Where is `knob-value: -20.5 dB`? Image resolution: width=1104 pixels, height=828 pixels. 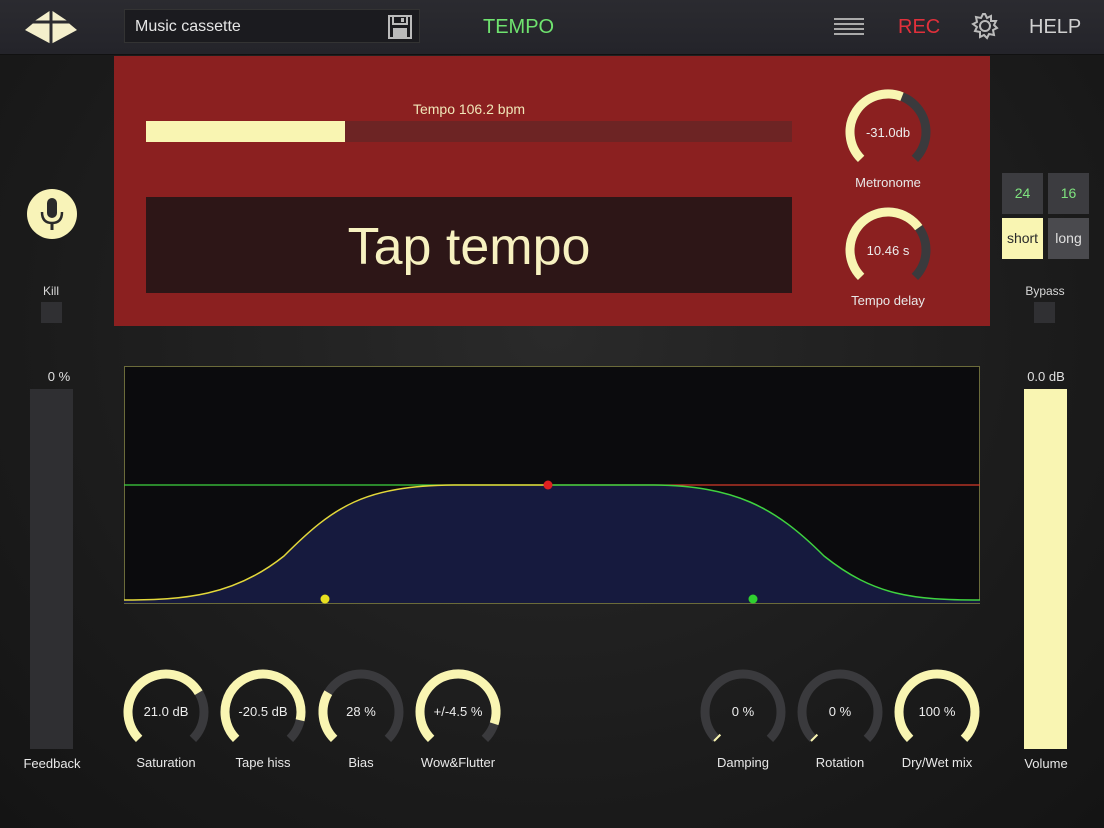 knob-value: -20.5 dB is located at coordinates (263, 711).